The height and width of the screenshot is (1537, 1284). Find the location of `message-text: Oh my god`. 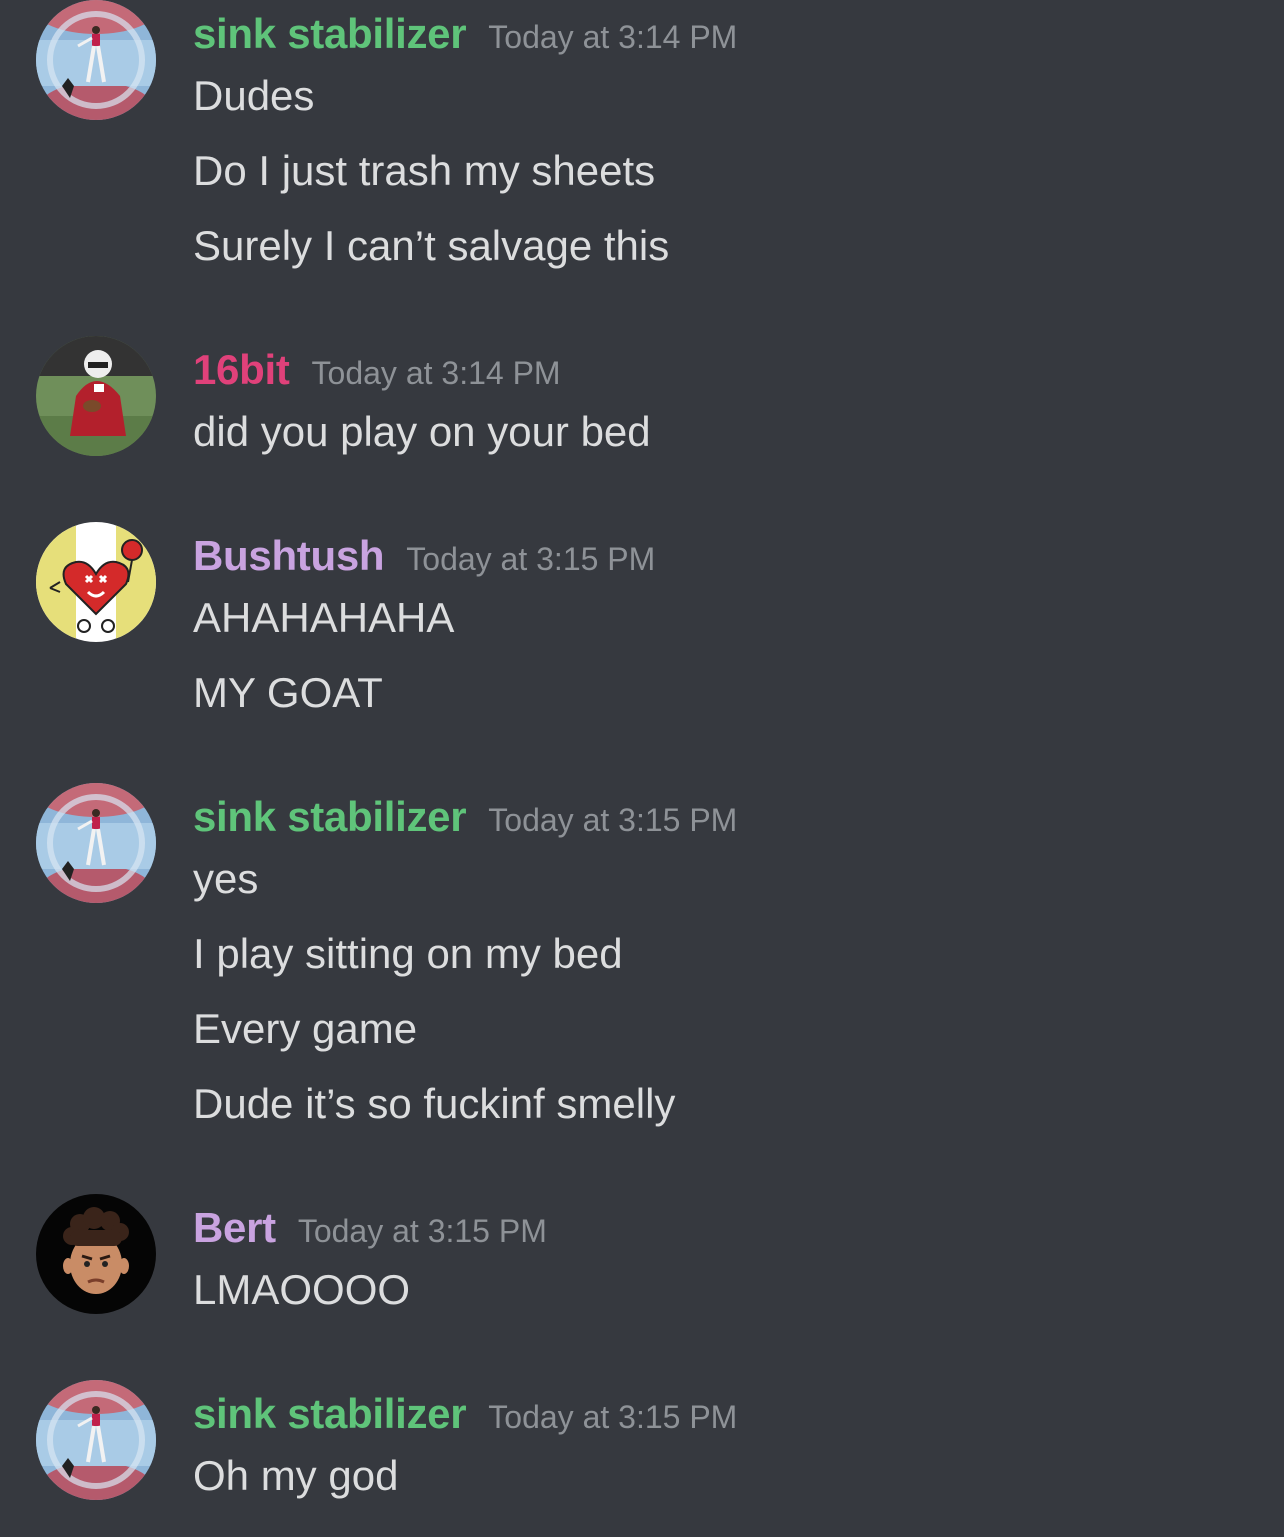

message-text: Oh my god is located at coordinates (296, 1475).